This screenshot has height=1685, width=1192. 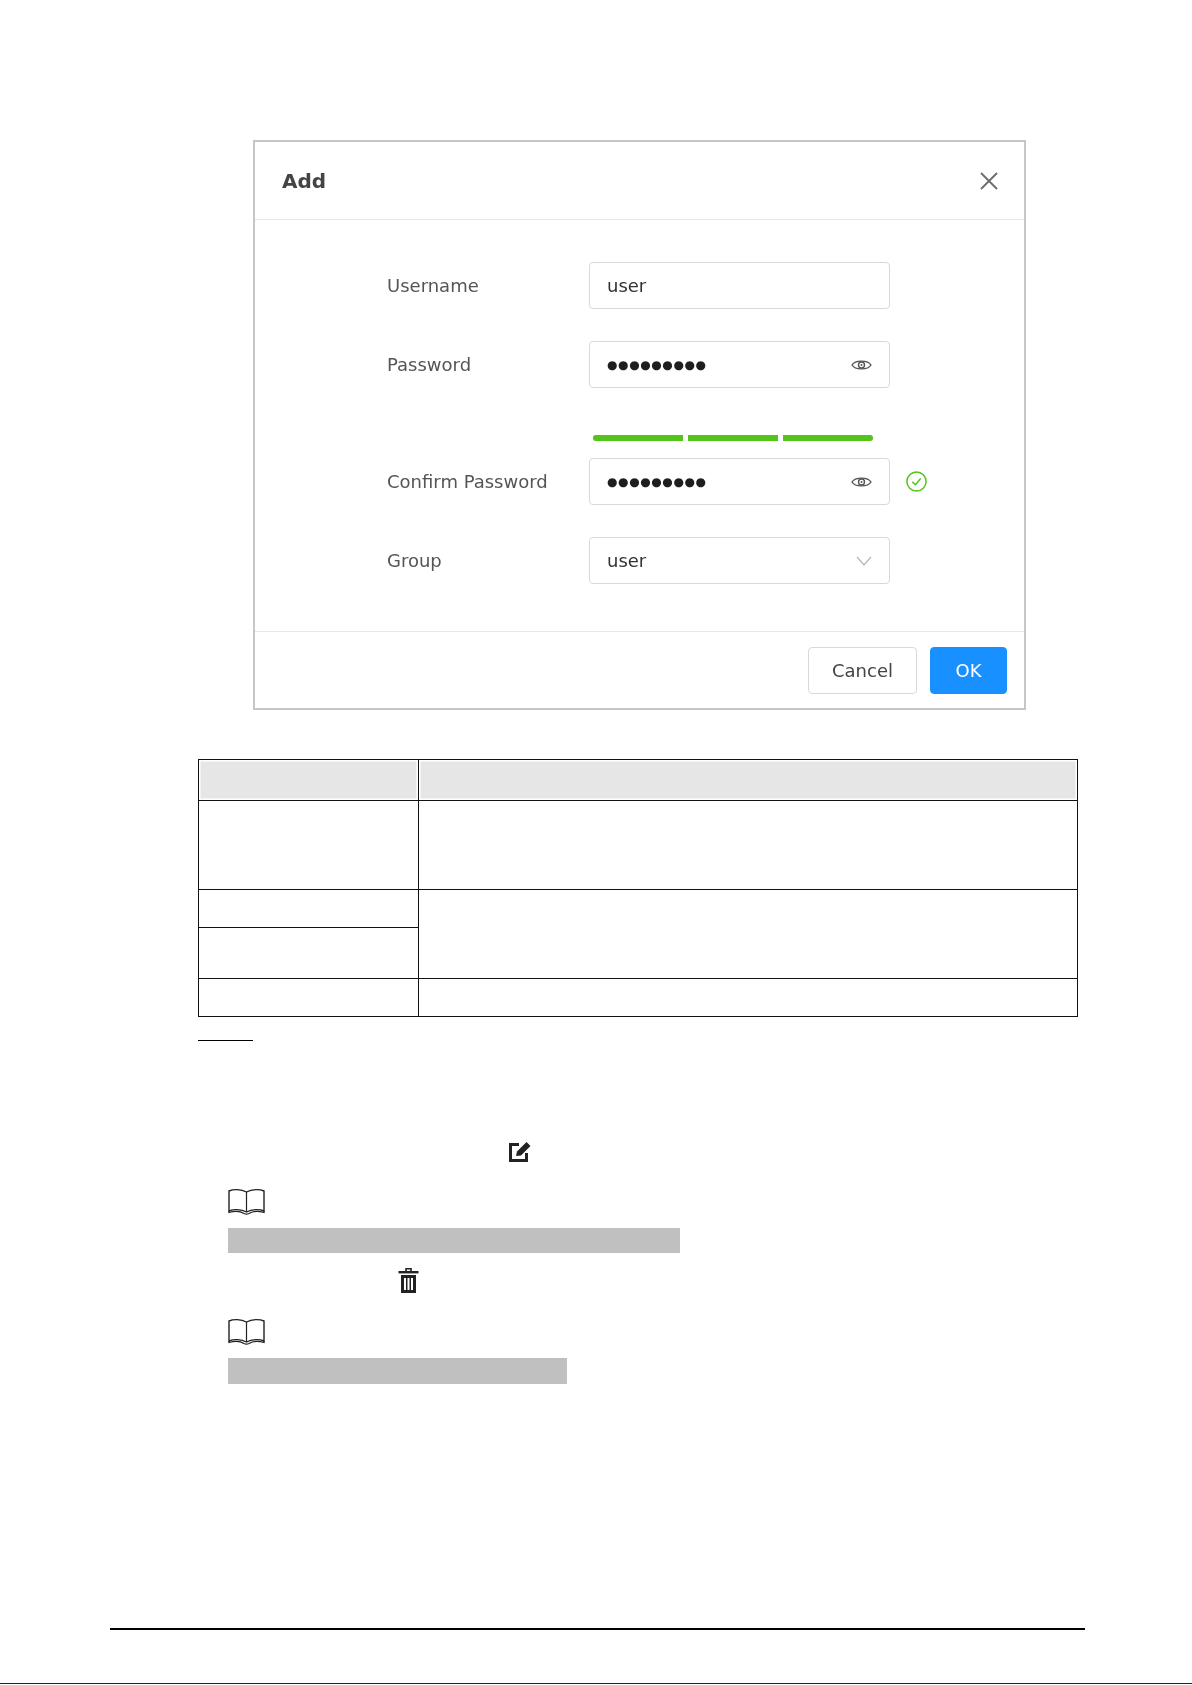 What do you see at coordinates (430, 364) in the screenshot?
I see `field-label: Password` at bounding box center [430, 364].